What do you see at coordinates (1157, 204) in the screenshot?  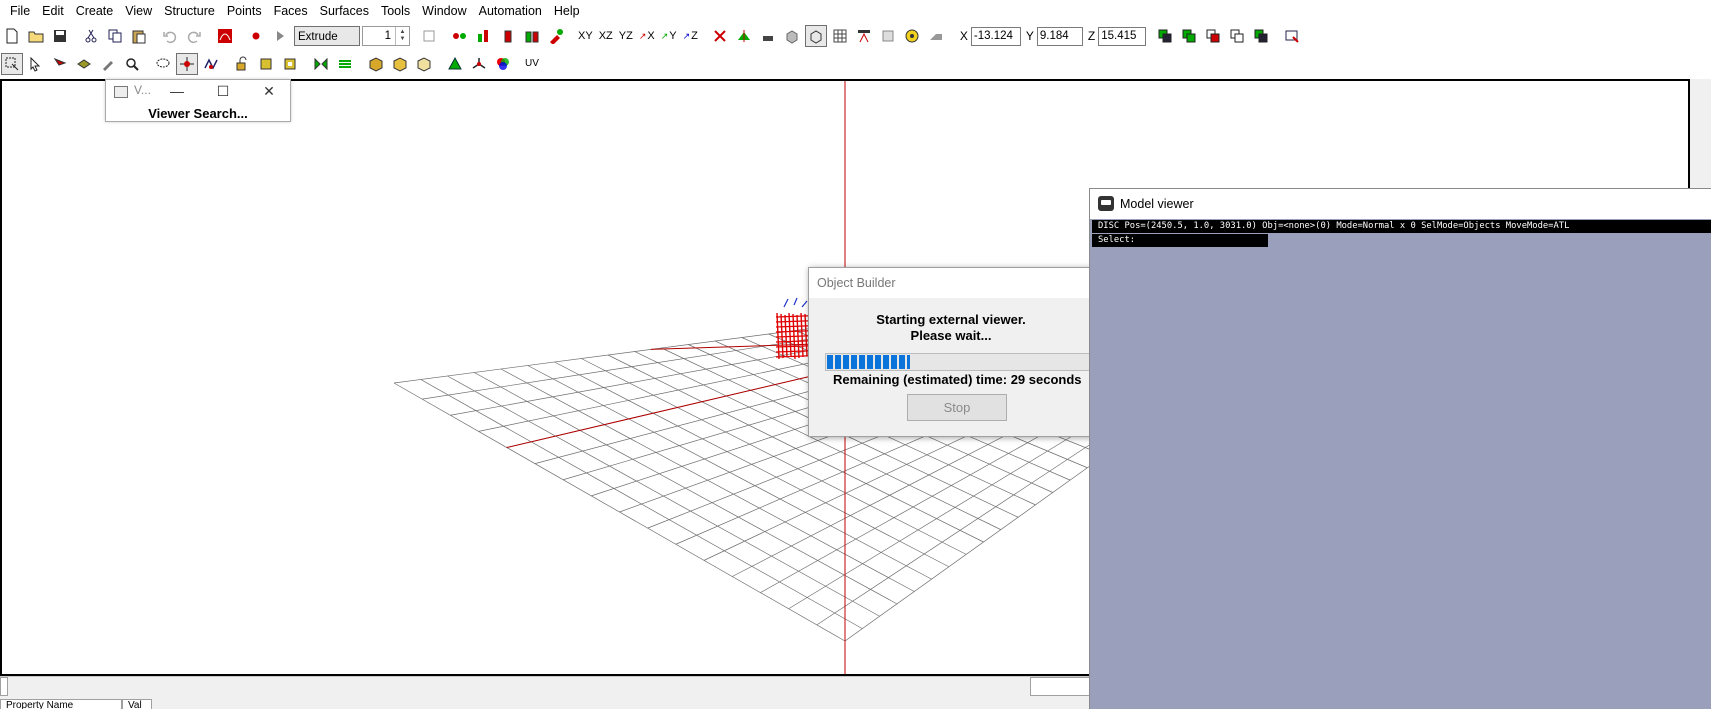 I see `model-viewer-title: Model viewer` at bounding box center [1157, 204].